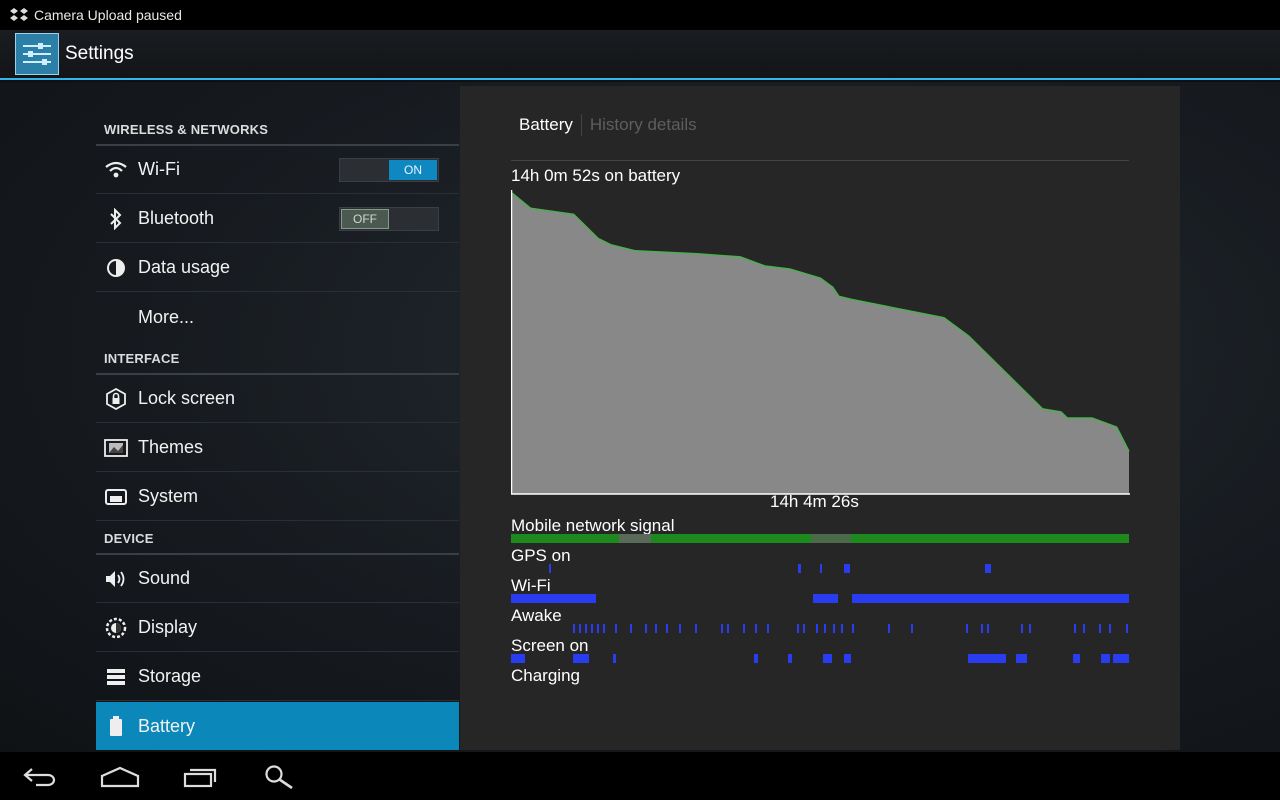 The height and width of the screenshot is (800, 1280). I want to click on navigation-bar, so click(640, 776).